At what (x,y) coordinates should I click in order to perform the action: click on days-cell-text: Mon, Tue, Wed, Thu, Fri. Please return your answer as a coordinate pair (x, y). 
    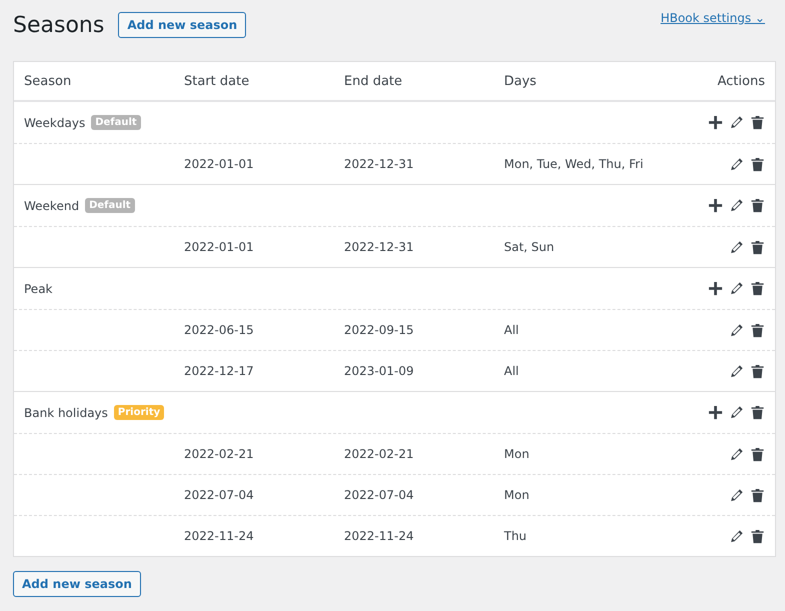
    Looking at the image, I should click on (574, 164).